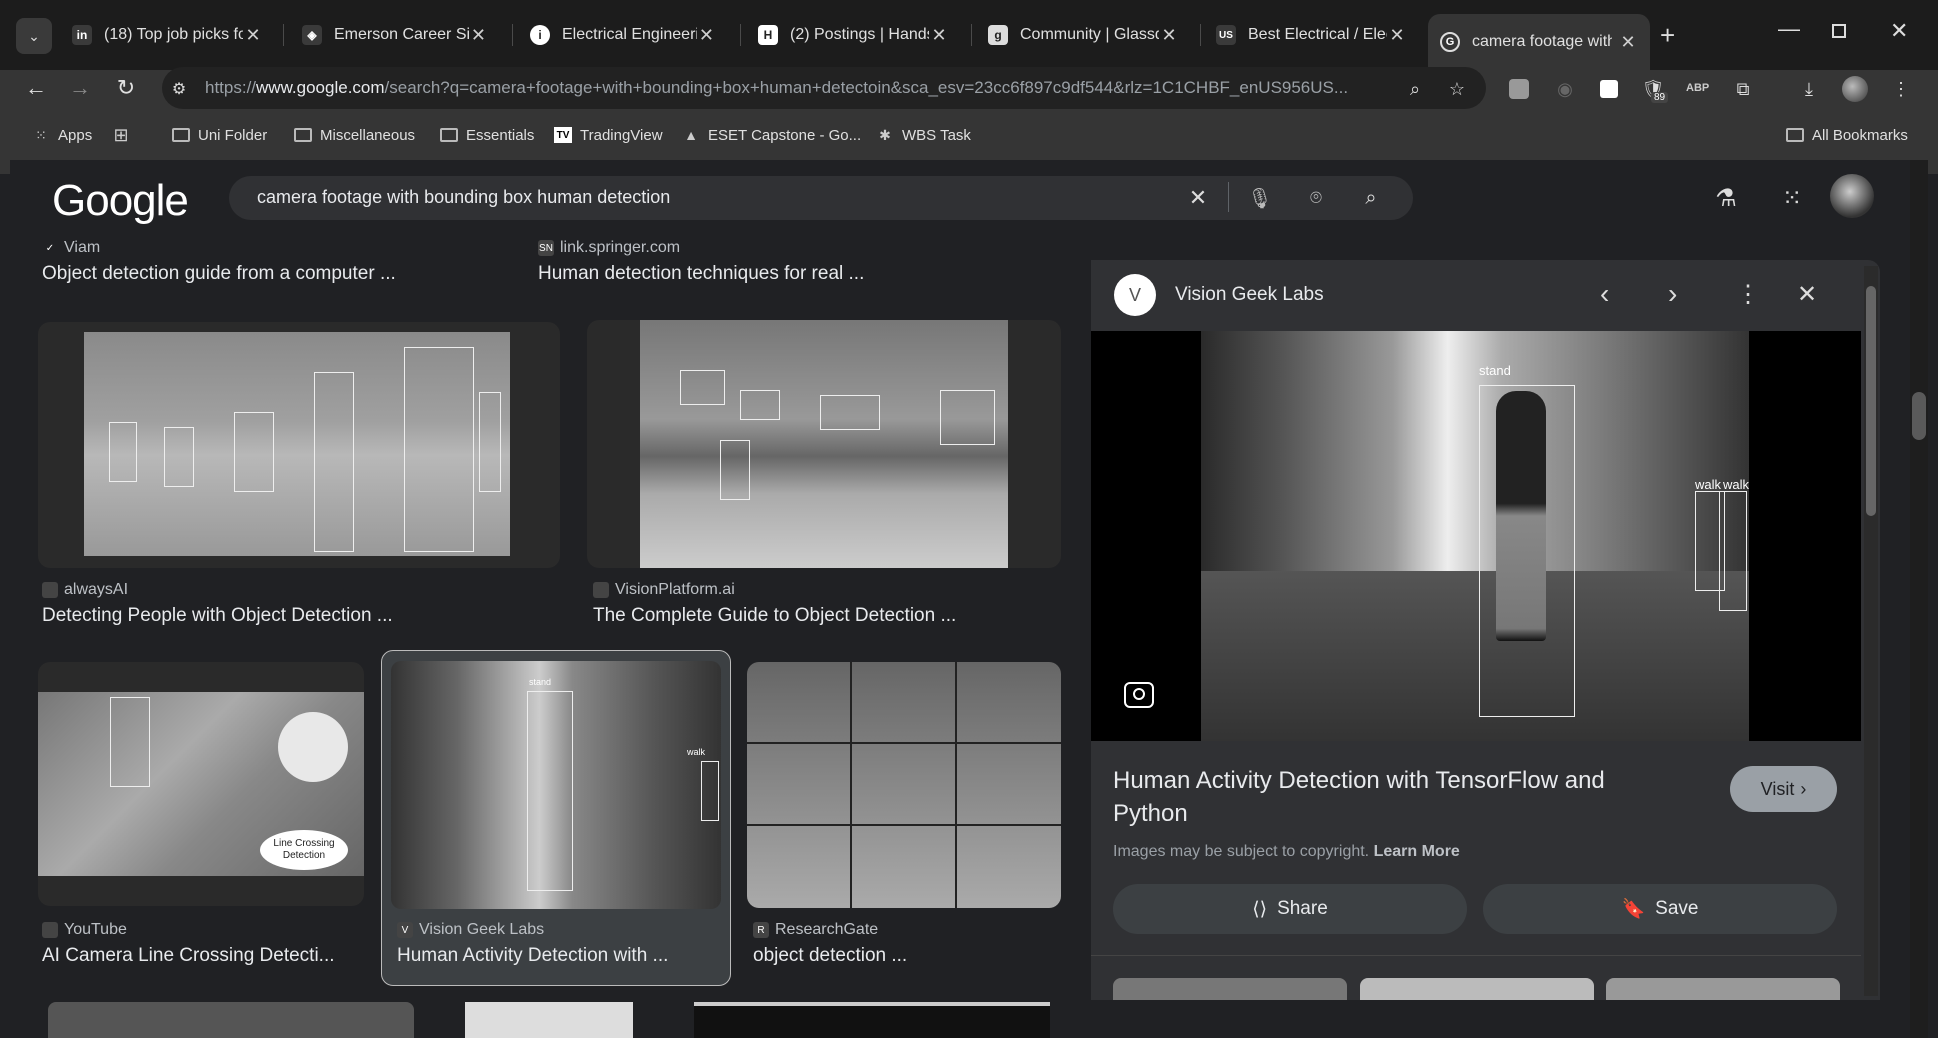 The image size is (1938, 1038). Describe the element at coordinates (1726, 198) in the screenshot. I see `labs-flask-icon: ⚗` at that location.